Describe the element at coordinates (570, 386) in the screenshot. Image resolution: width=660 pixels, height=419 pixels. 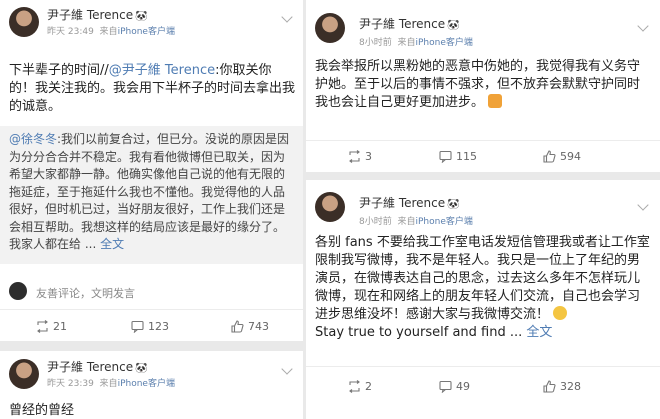
I see `like-count: 328` at that location.